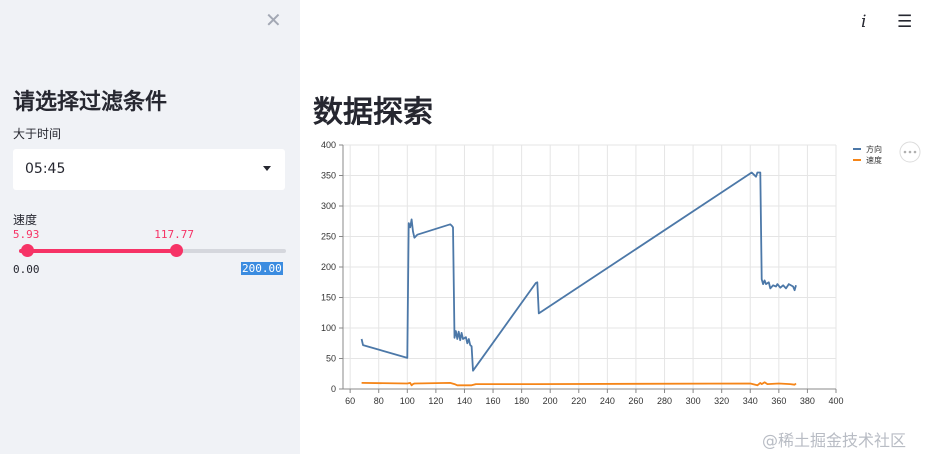 Image resolution: width=929 pixels, height=454 pixels. What do you see at coordinates (435, 401) in the screenshot?
I see `x-tick-label: 120` at bounding box center [435, 401].